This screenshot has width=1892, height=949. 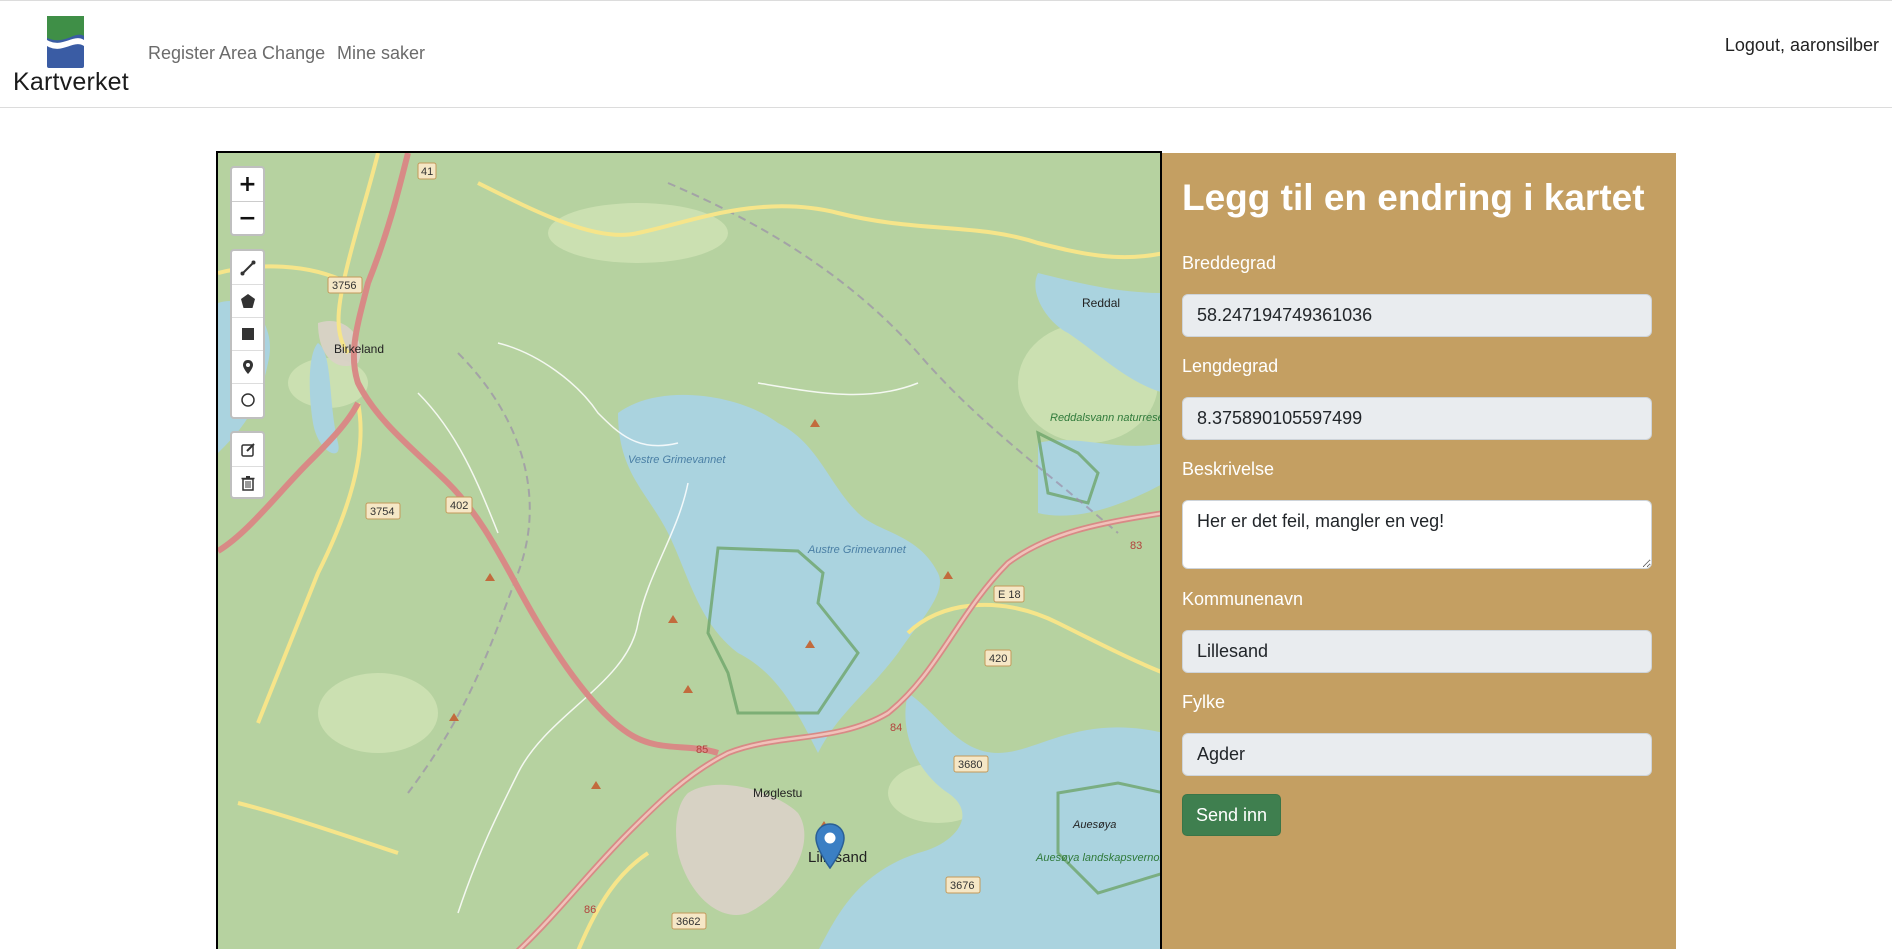 I want to click on county-input, so click(x=1417, y=754).